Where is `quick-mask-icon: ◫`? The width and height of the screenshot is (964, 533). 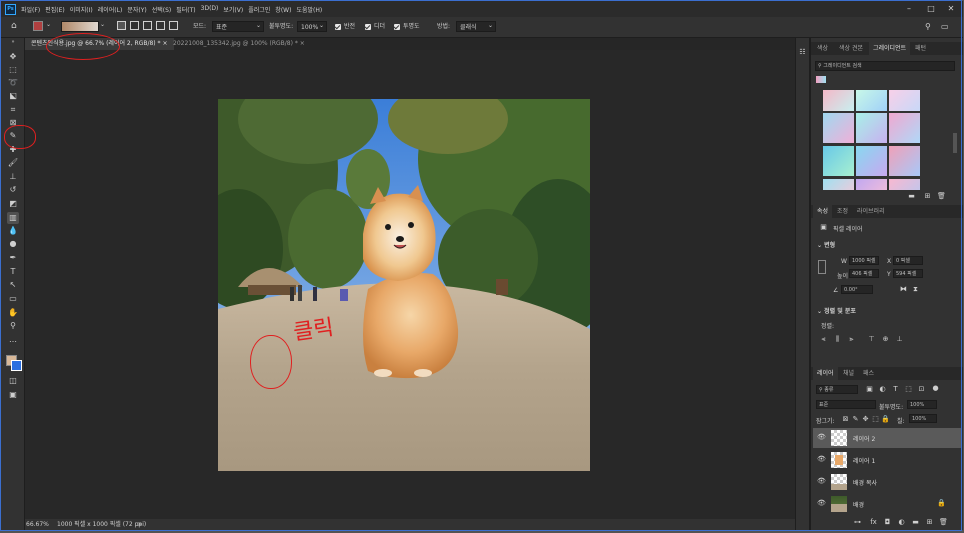
quick-mask-icon: ◫ is located at coordinates (13, 381).